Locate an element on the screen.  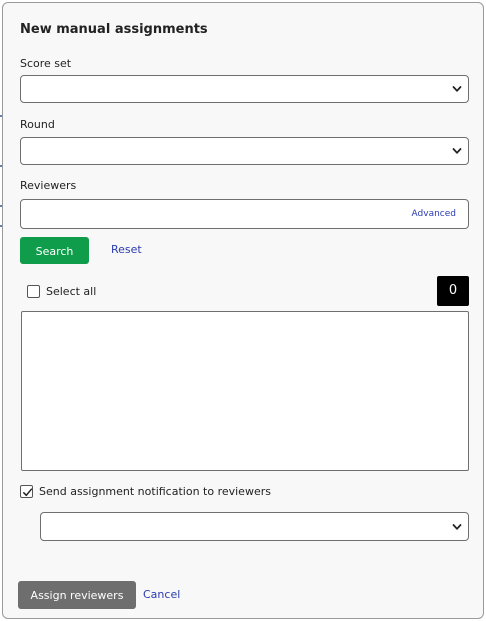
round-label: Round is located at coordinates (37, 124).